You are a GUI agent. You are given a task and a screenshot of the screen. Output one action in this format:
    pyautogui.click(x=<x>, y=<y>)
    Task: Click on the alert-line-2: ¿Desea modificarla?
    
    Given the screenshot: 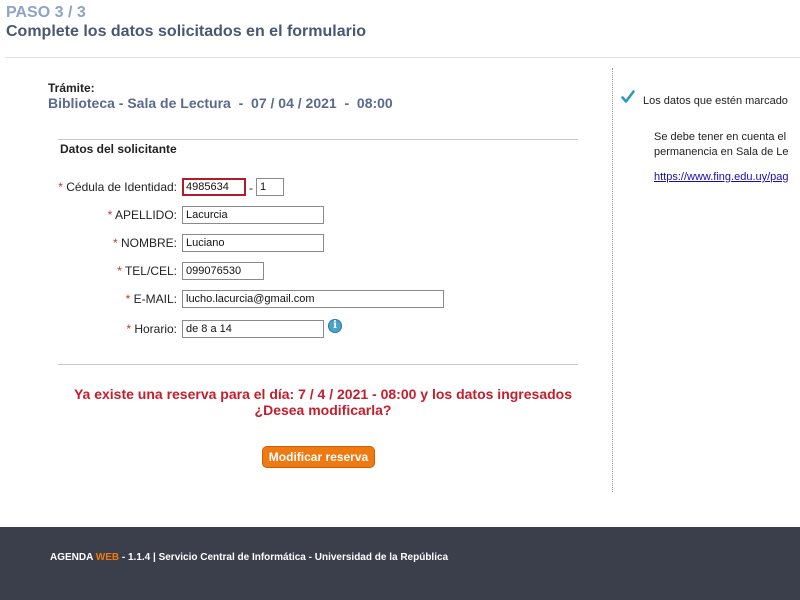 What is the action you would take?
    pyautogui.click(x=323, y=410)
    